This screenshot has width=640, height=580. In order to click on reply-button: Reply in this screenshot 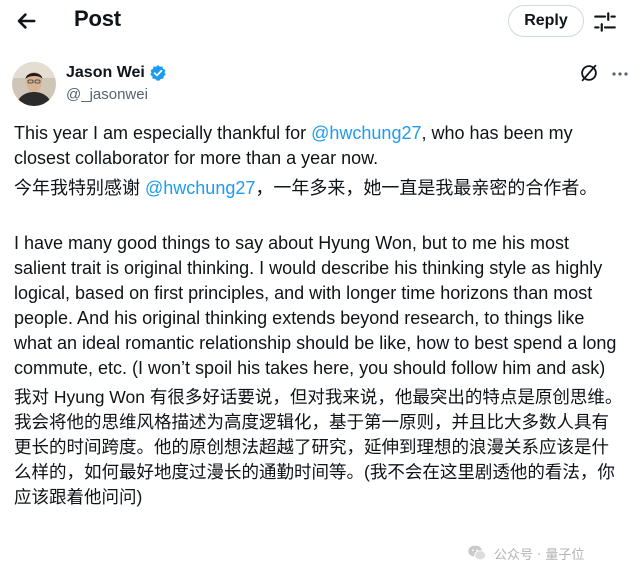, I will do `click(546, 21)`.